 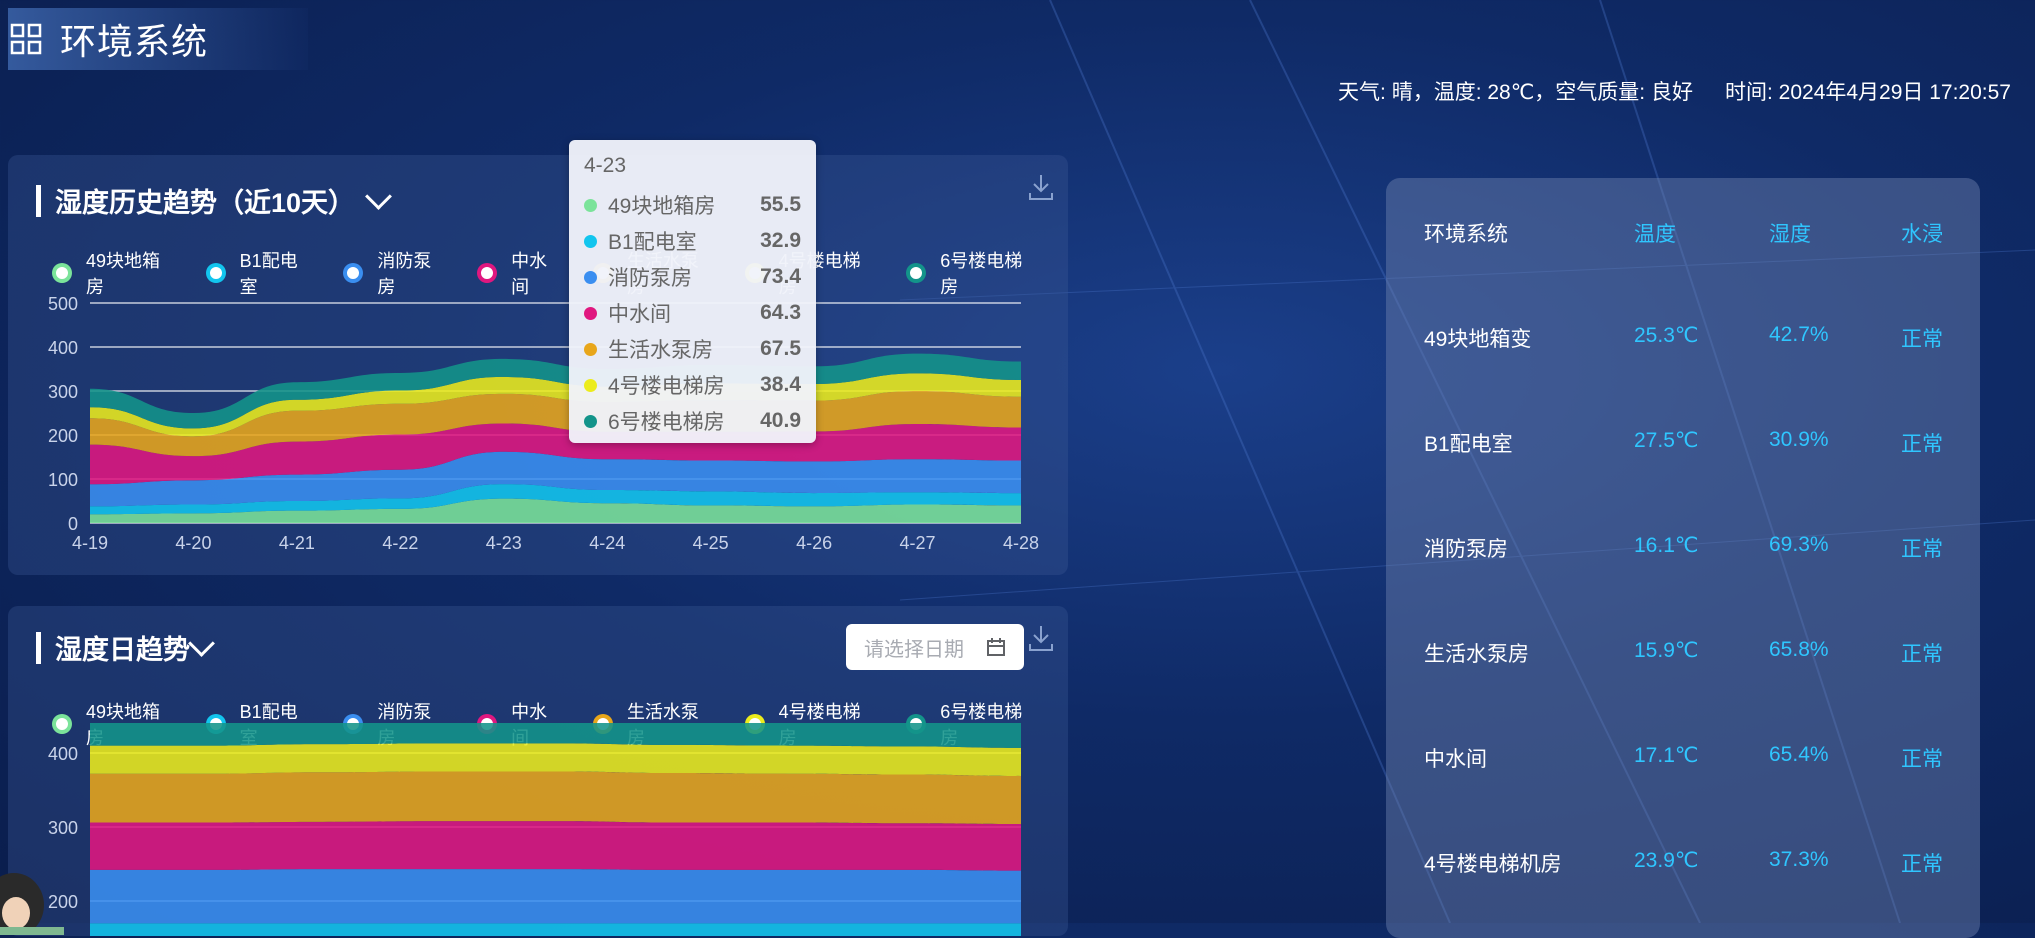 I want to click on x-tick-label: 4-25, so click(x=711, y=543).